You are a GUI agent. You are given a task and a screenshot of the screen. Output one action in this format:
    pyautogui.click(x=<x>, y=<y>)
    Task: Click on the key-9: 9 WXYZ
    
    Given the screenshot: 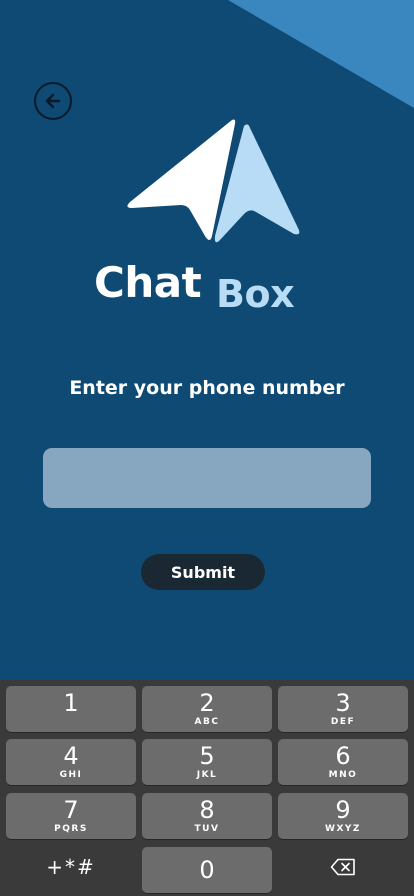 What is the action you would take?
    pyautogui.click(x=343, y=816)
    